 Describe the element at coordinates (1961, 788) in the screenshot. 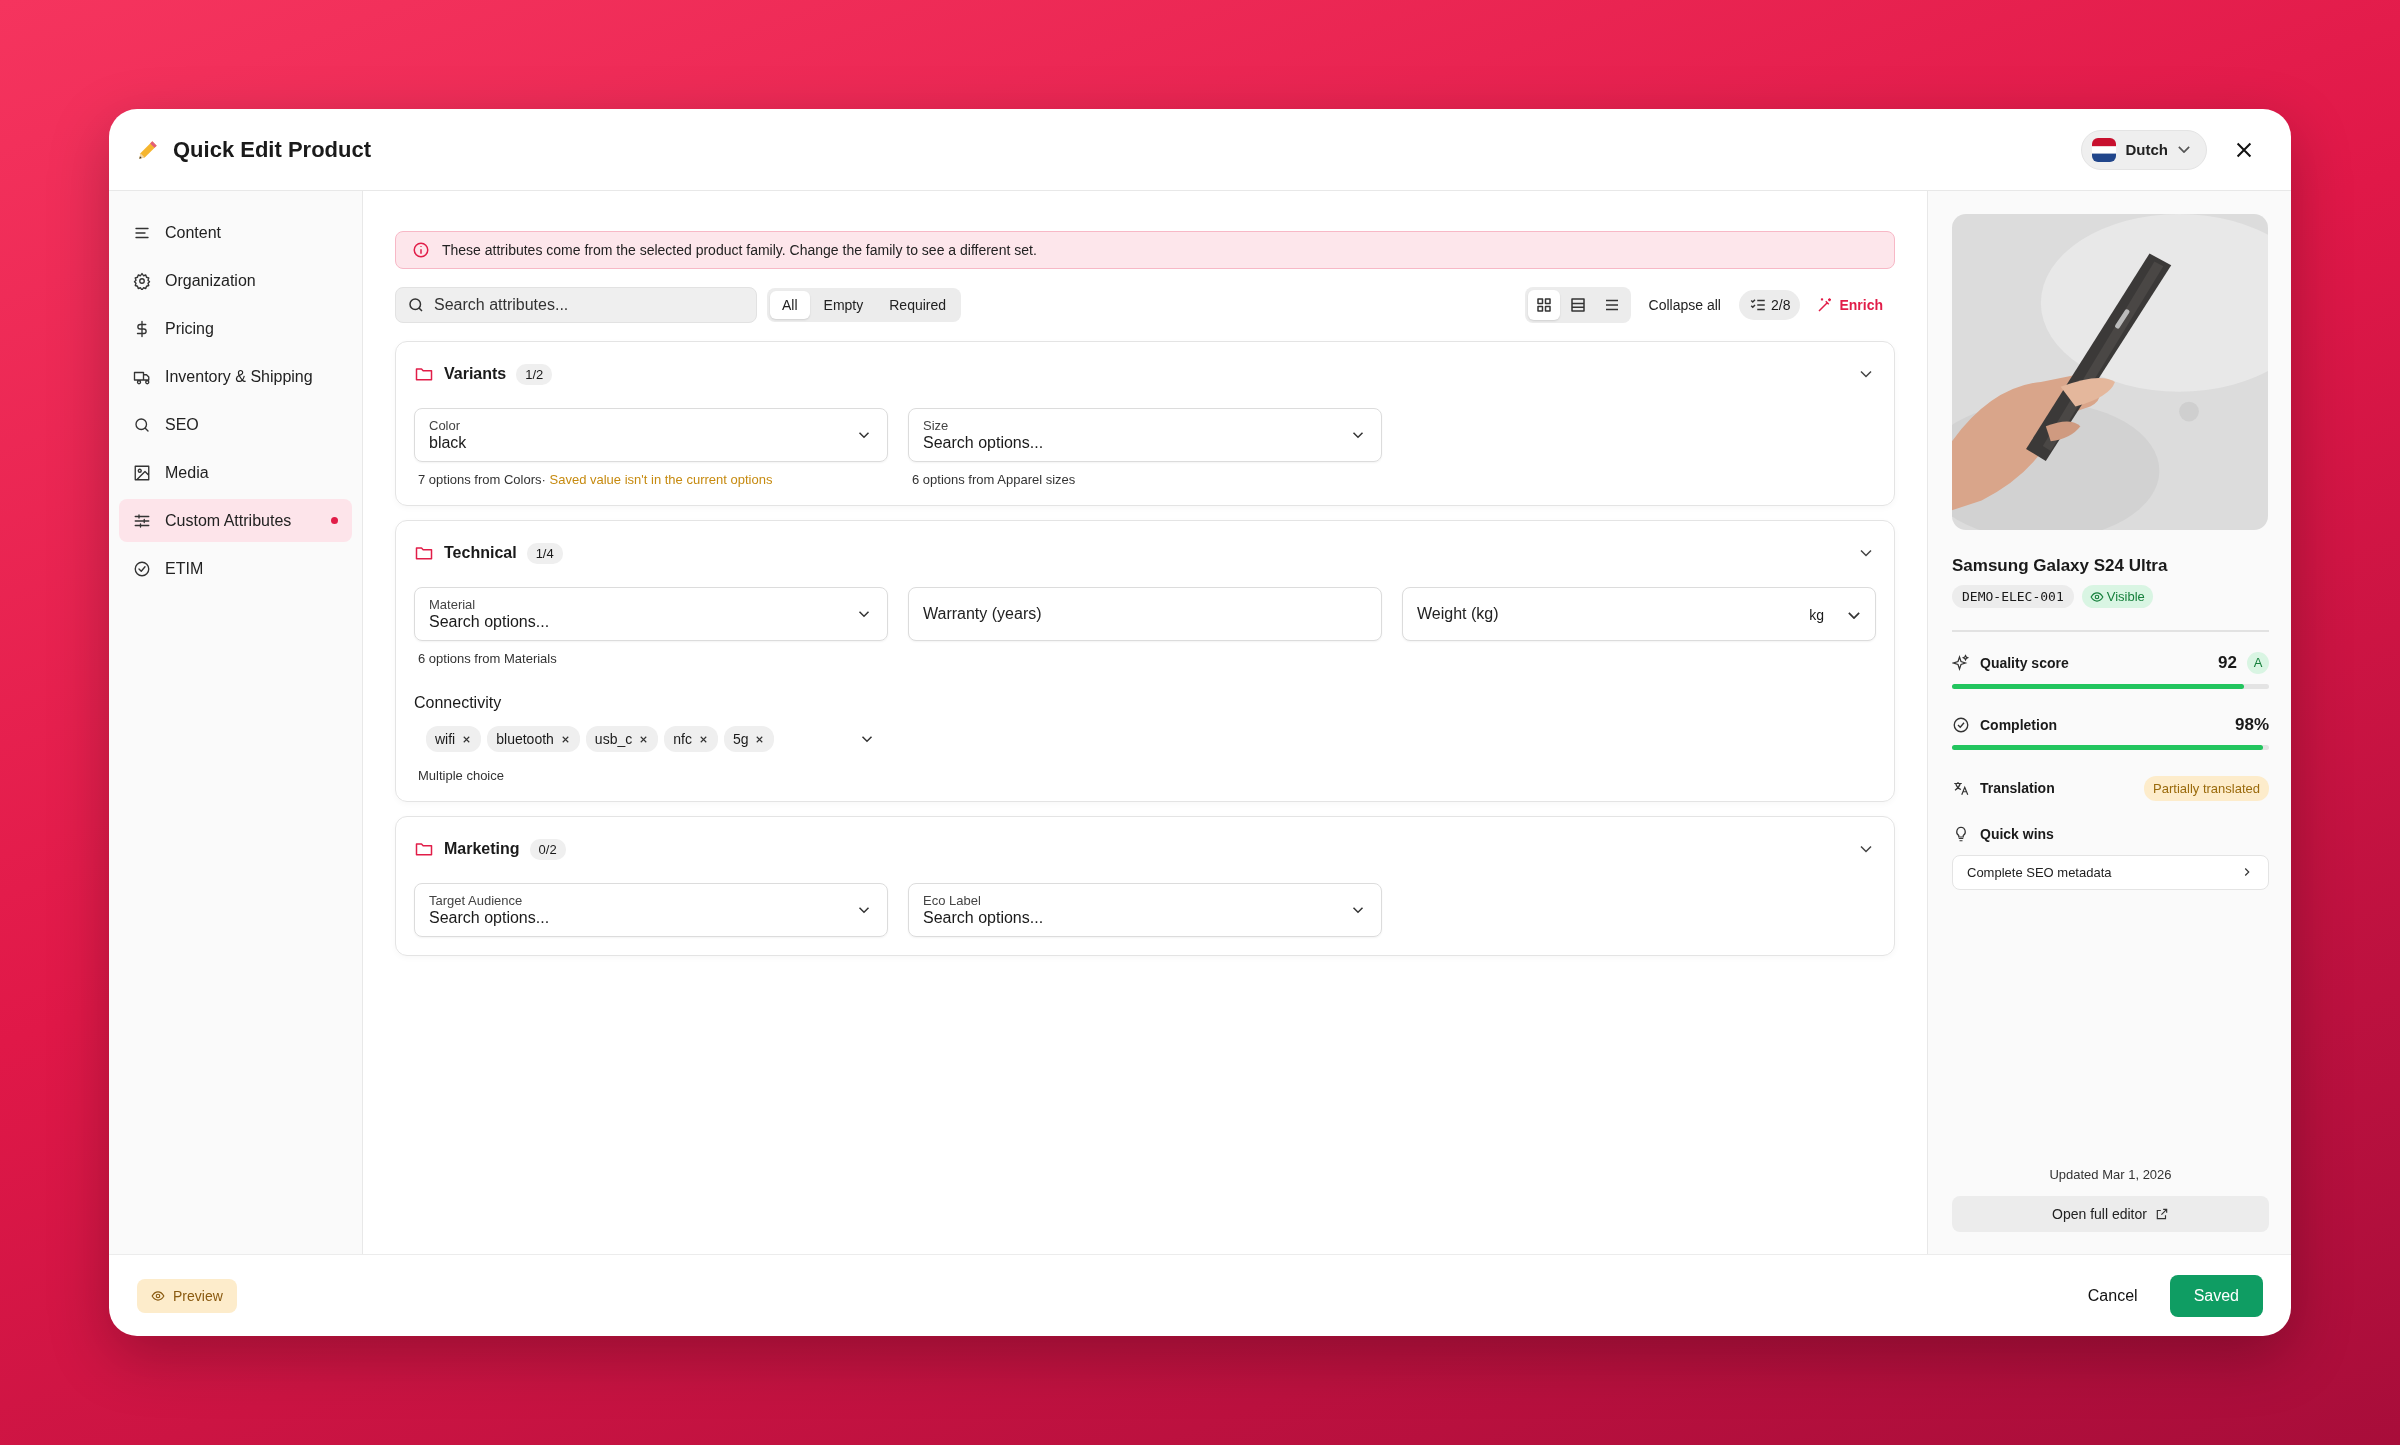

I see `translate-icon` at that location.